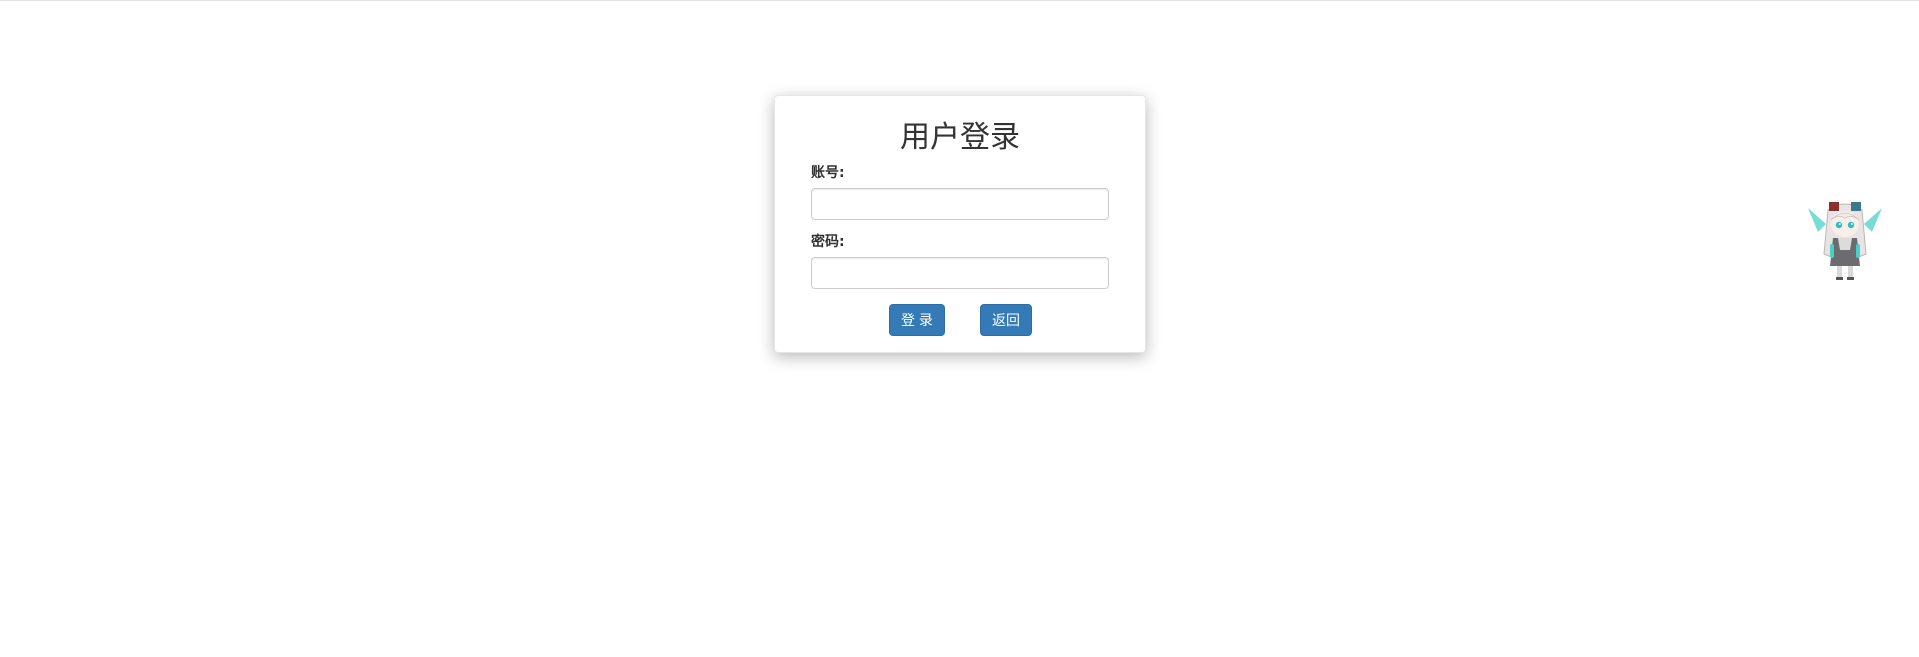 The image size is (1919, 657). Describe the element at coordinates (960, 273) in the screenshot. I see `password-input` at that location.